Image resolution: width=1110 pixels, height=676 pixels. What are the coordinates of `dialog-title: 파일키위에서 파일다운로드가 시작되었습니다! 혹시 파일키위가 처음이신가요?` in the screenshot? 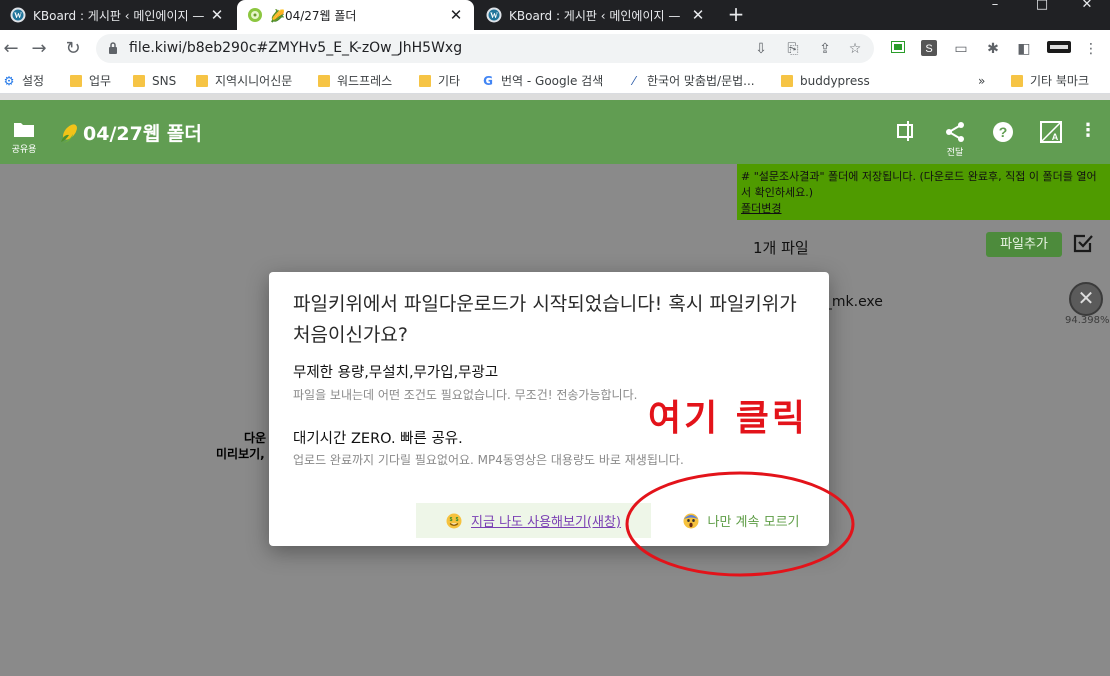 It's located at (545, 319).